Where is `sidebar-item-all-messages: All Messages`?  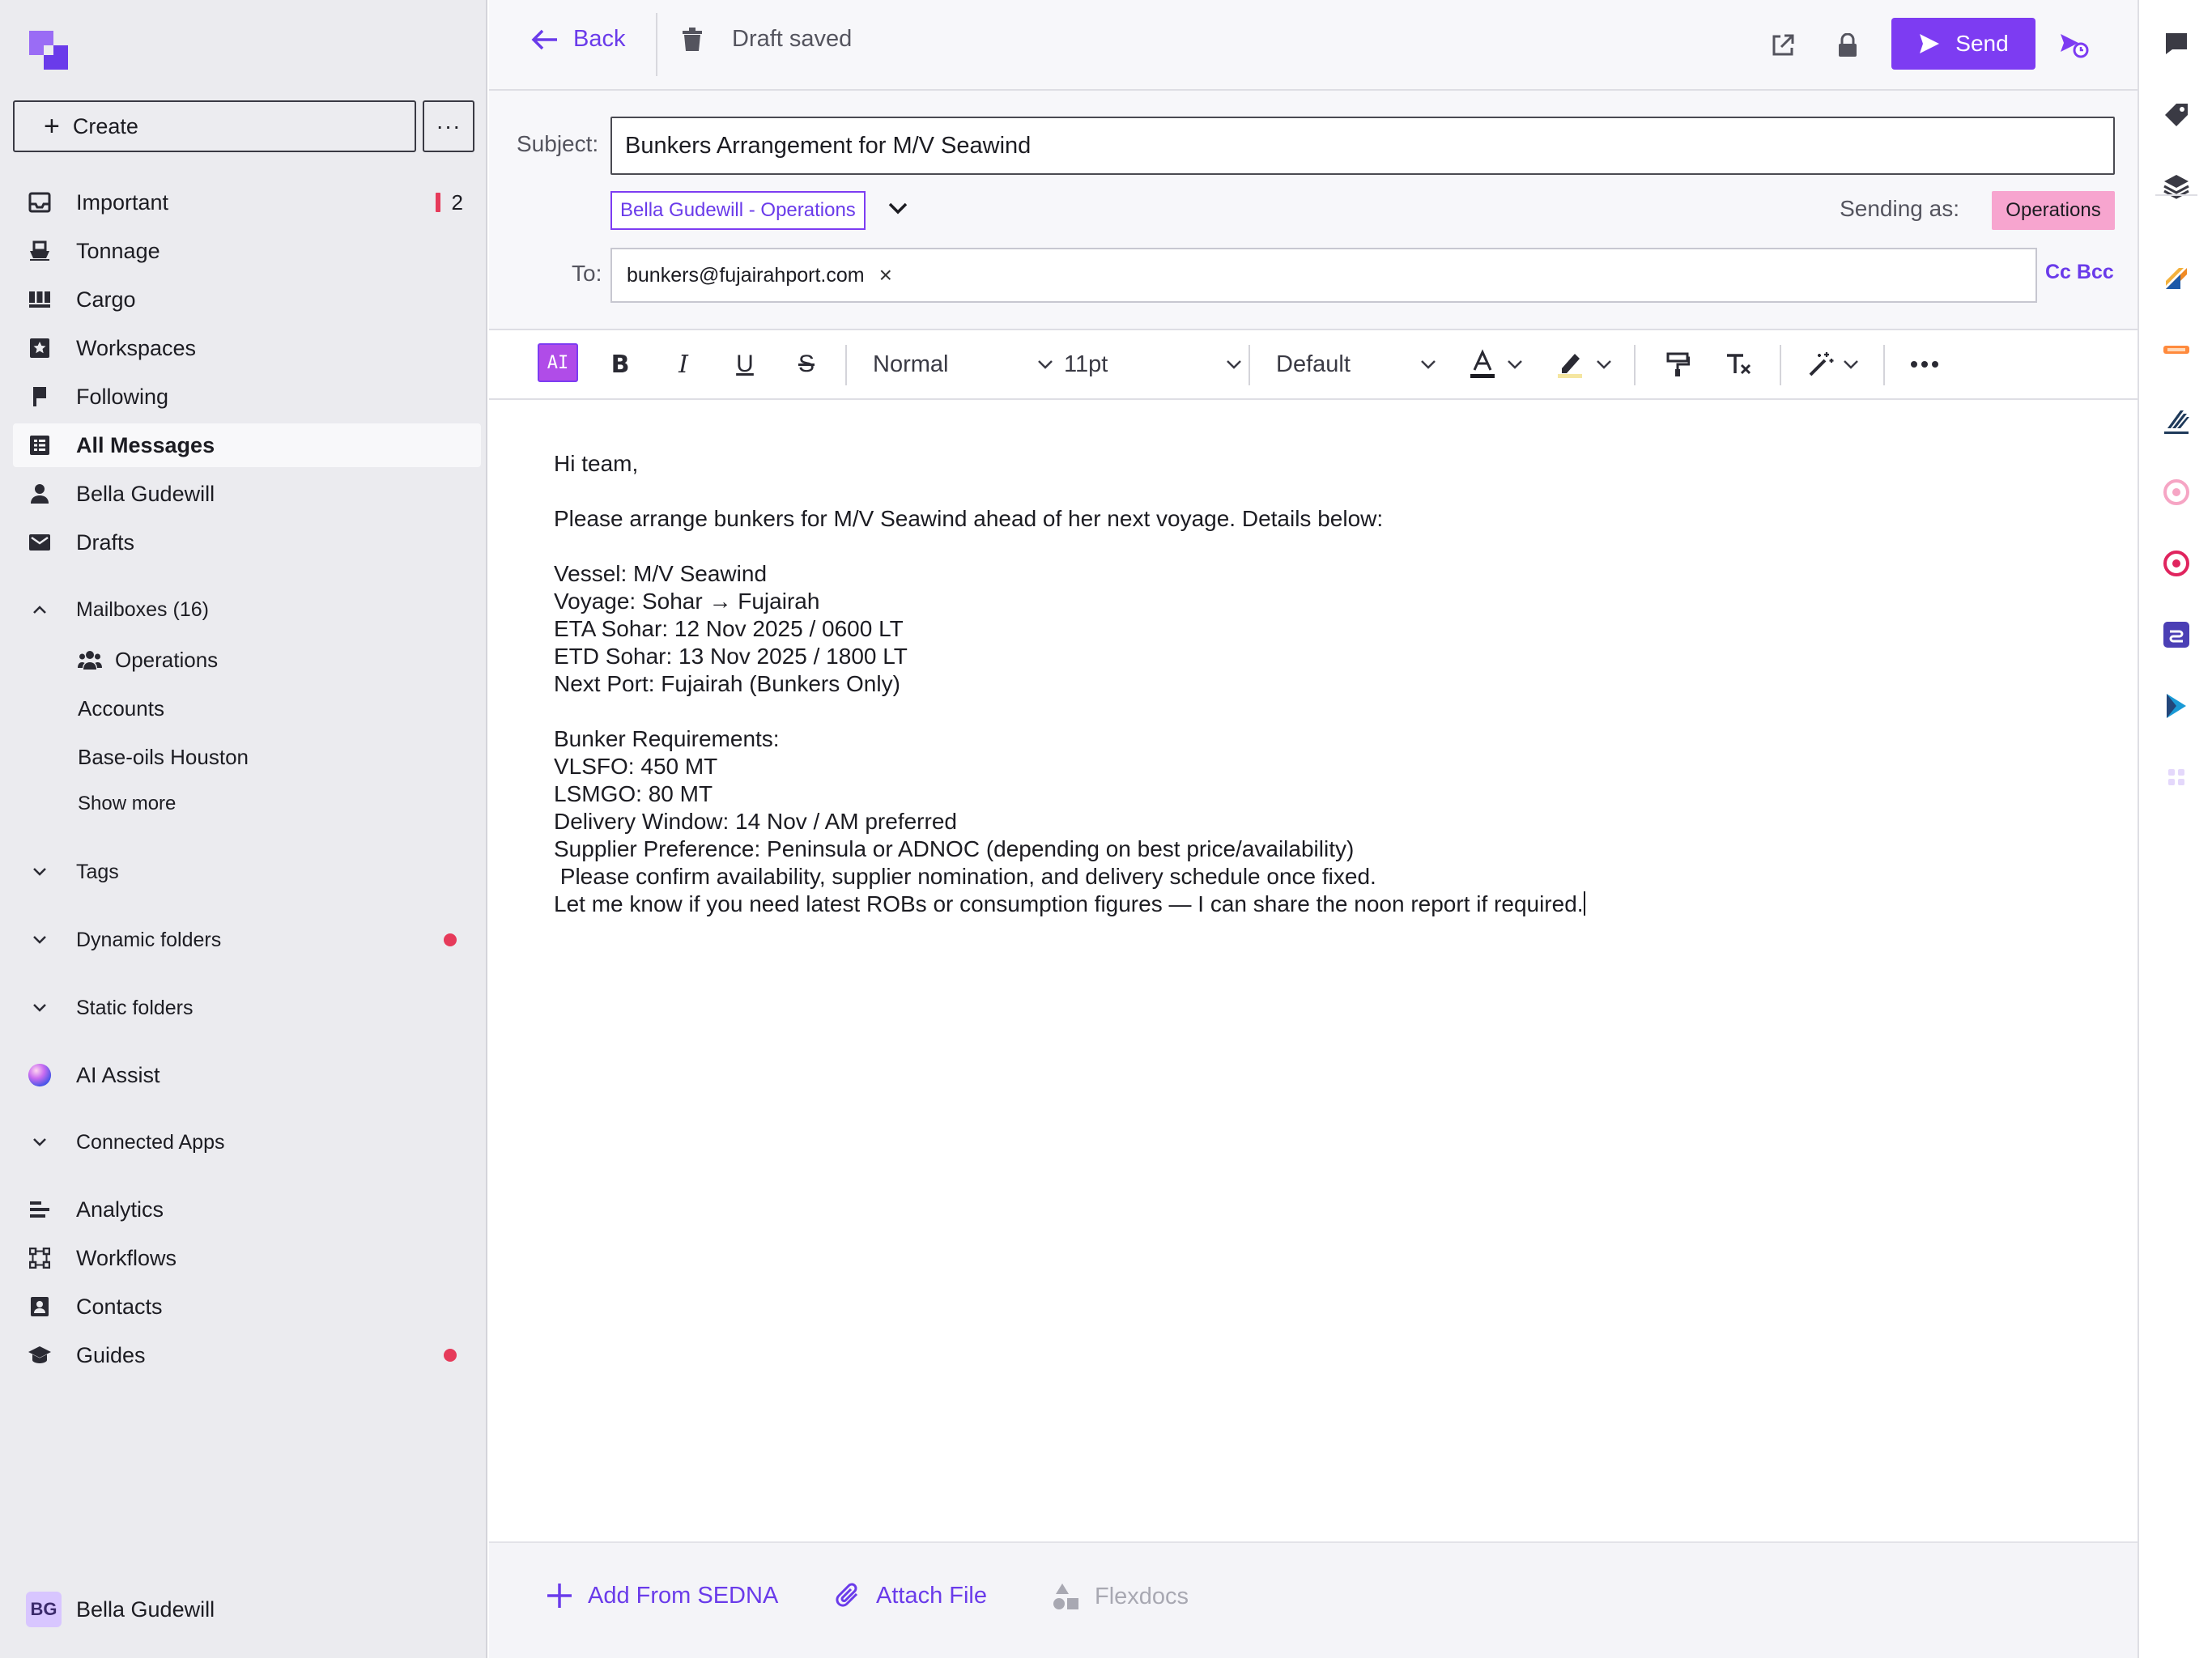
sidebar-item-all-messages: All Messages is located at coordinates (247, 445).